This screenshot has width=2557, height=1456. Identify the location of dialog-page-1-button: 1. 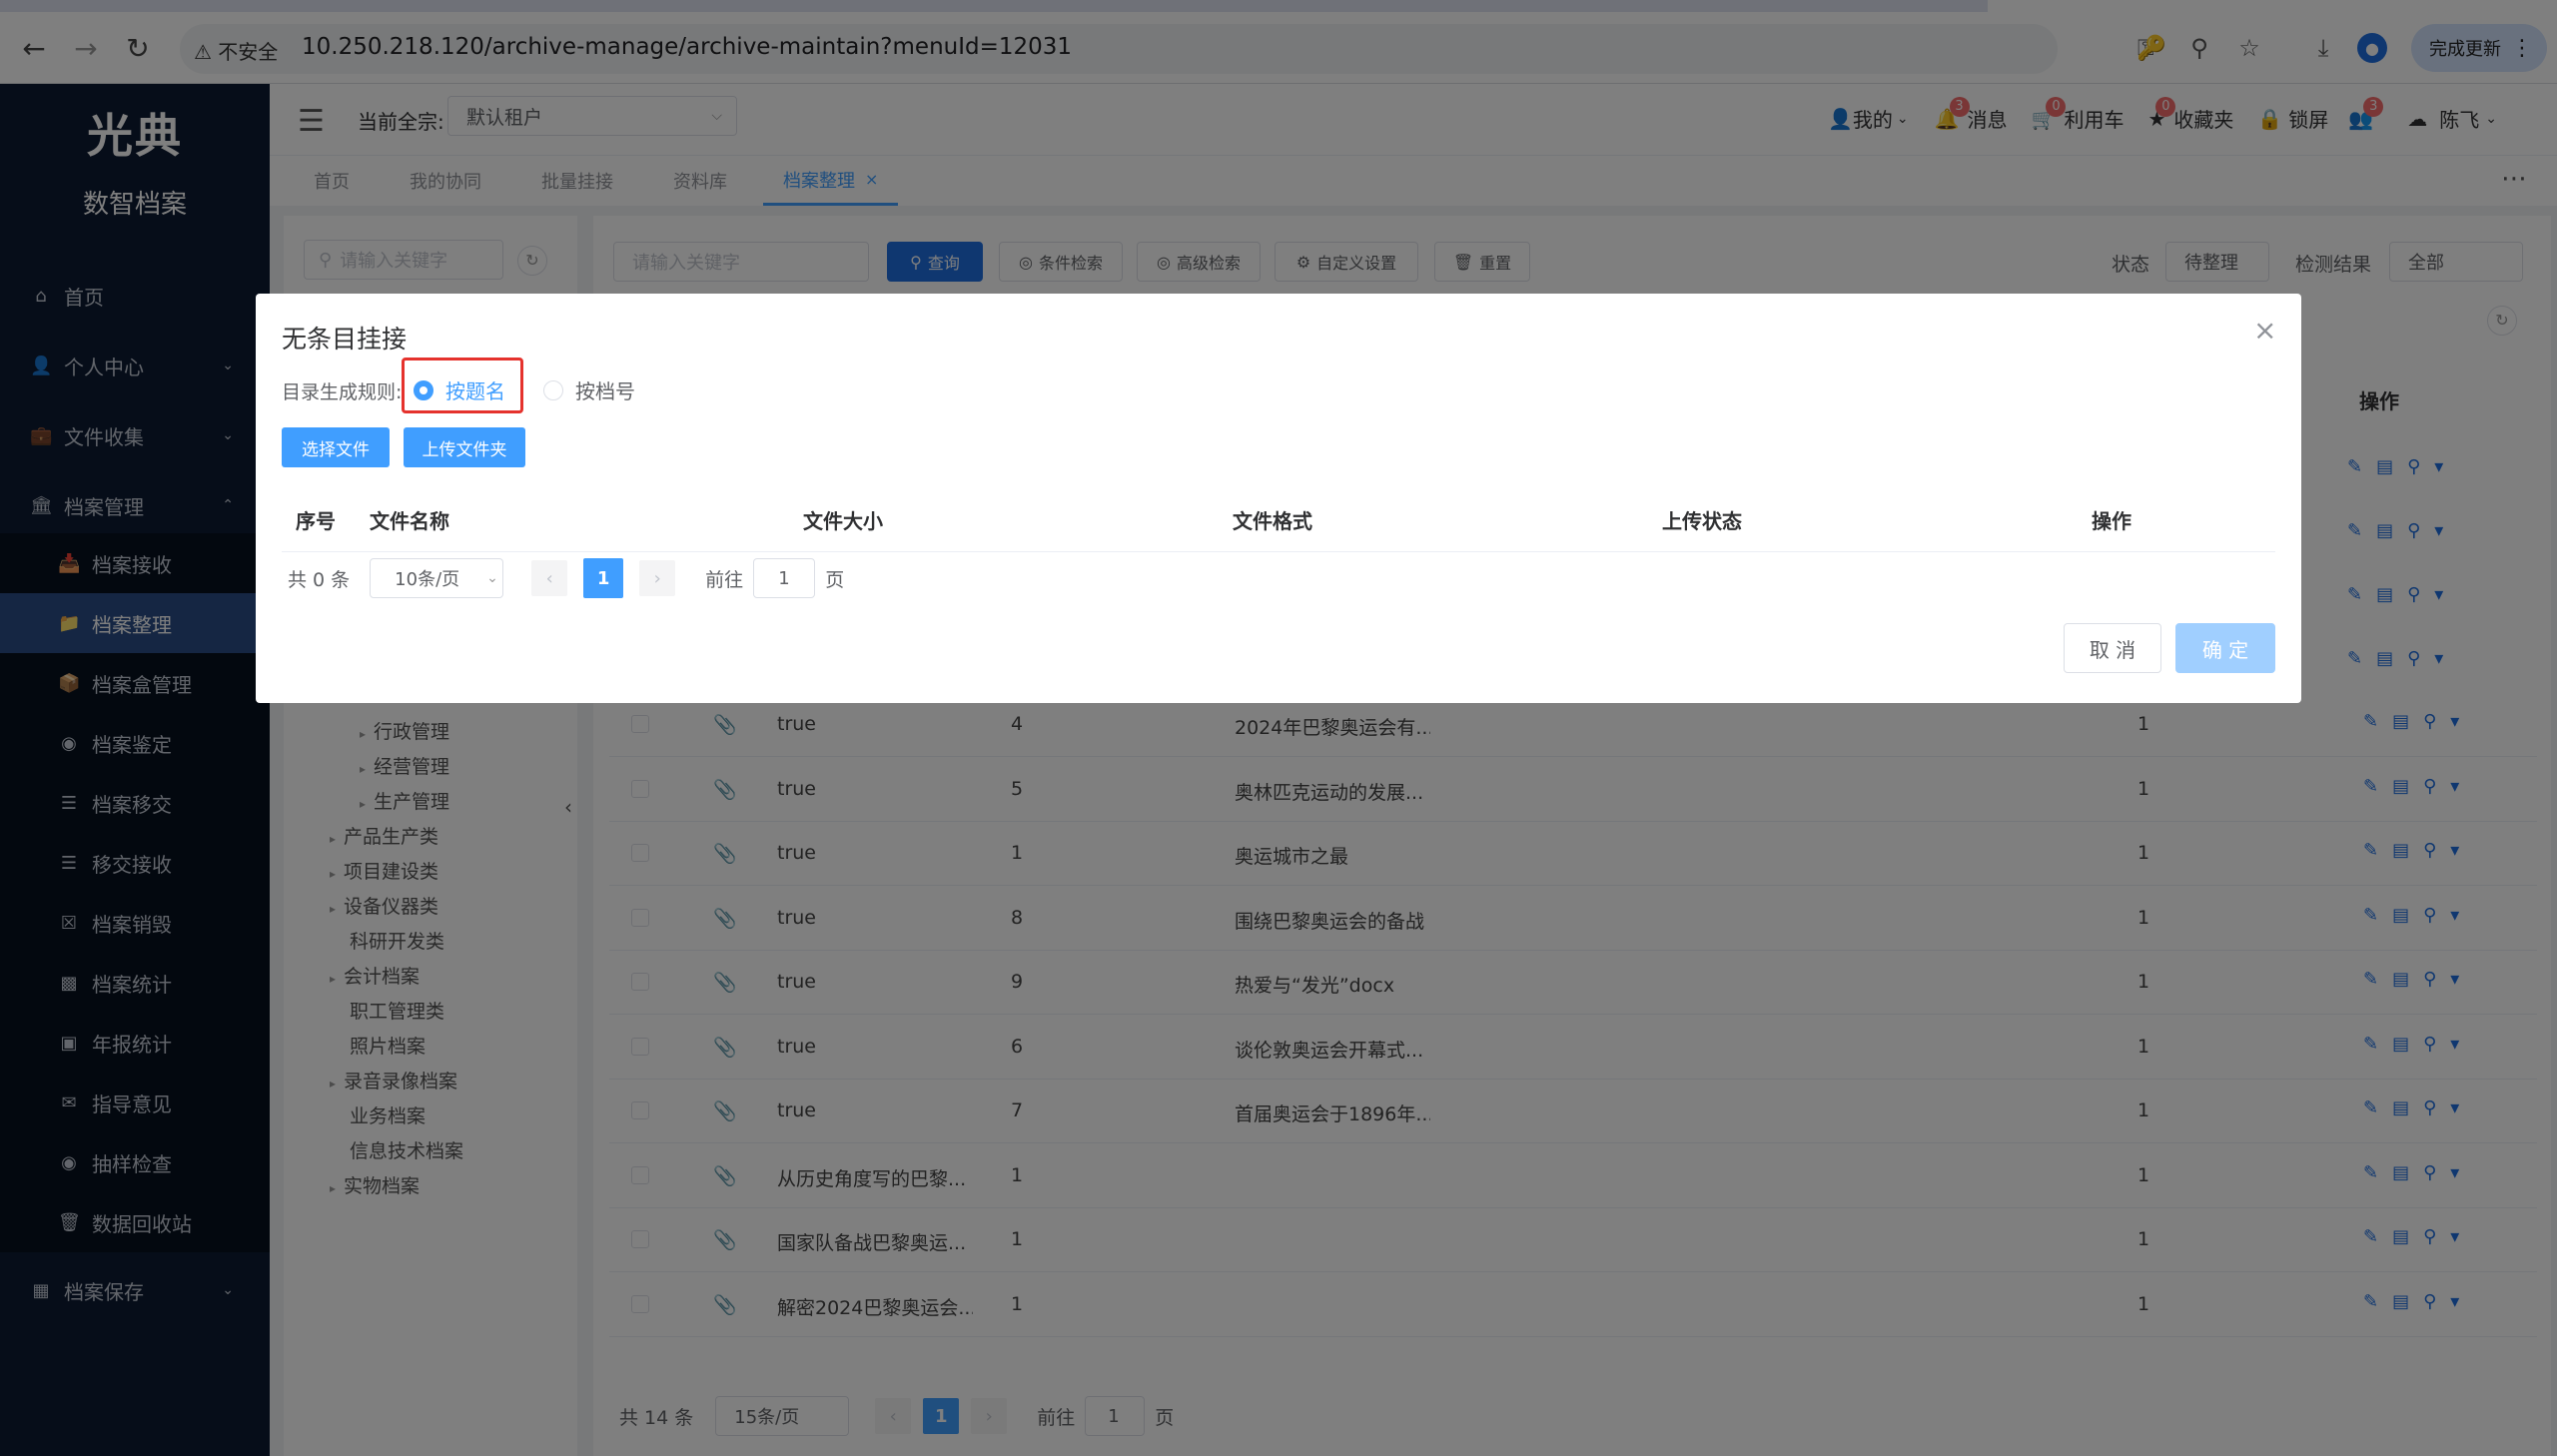
(603, 578).